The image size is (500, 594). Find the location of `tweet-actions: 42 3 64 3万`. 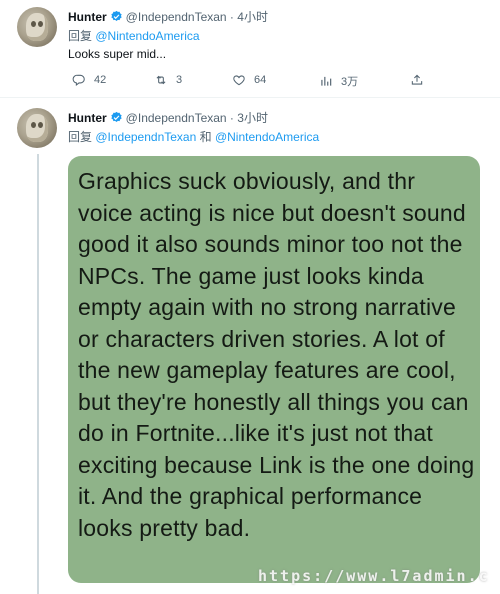

tweet-actions: 42 3 64 3万 is located at coordinates (248, 81).